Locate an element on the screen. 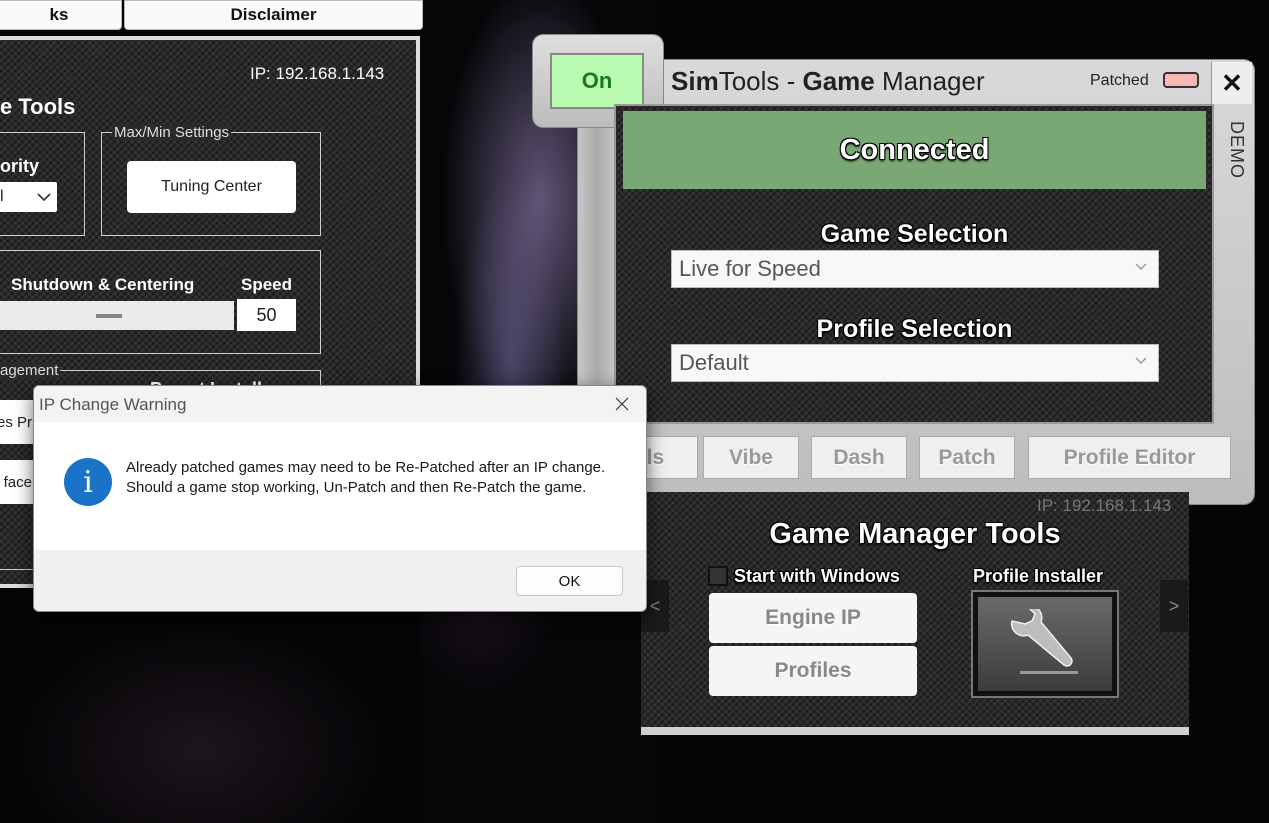 Image resolution: width=1269 pixels, height=823 pixels. main-section-title: e Tools is located at coordinates (38, 106).